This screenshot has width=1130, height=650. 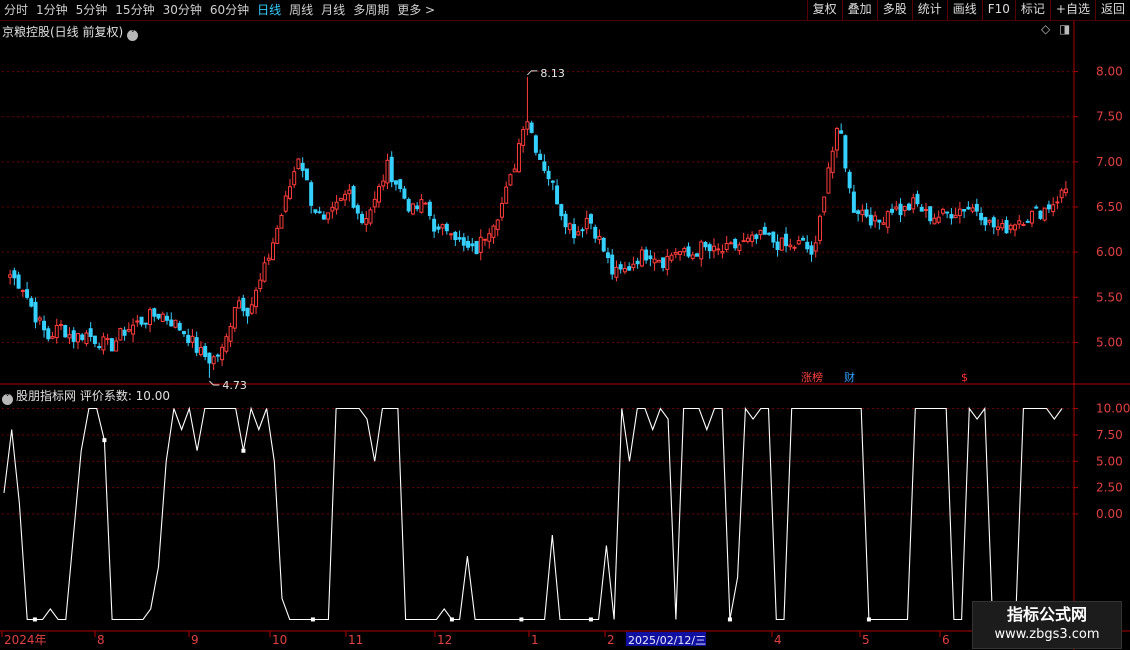 What do you see at coordinates (93, 396) in the screenshot?
I see `indicator-title: 股朋指标网 评价系数: 10.00` at bounding box center [93, 396].